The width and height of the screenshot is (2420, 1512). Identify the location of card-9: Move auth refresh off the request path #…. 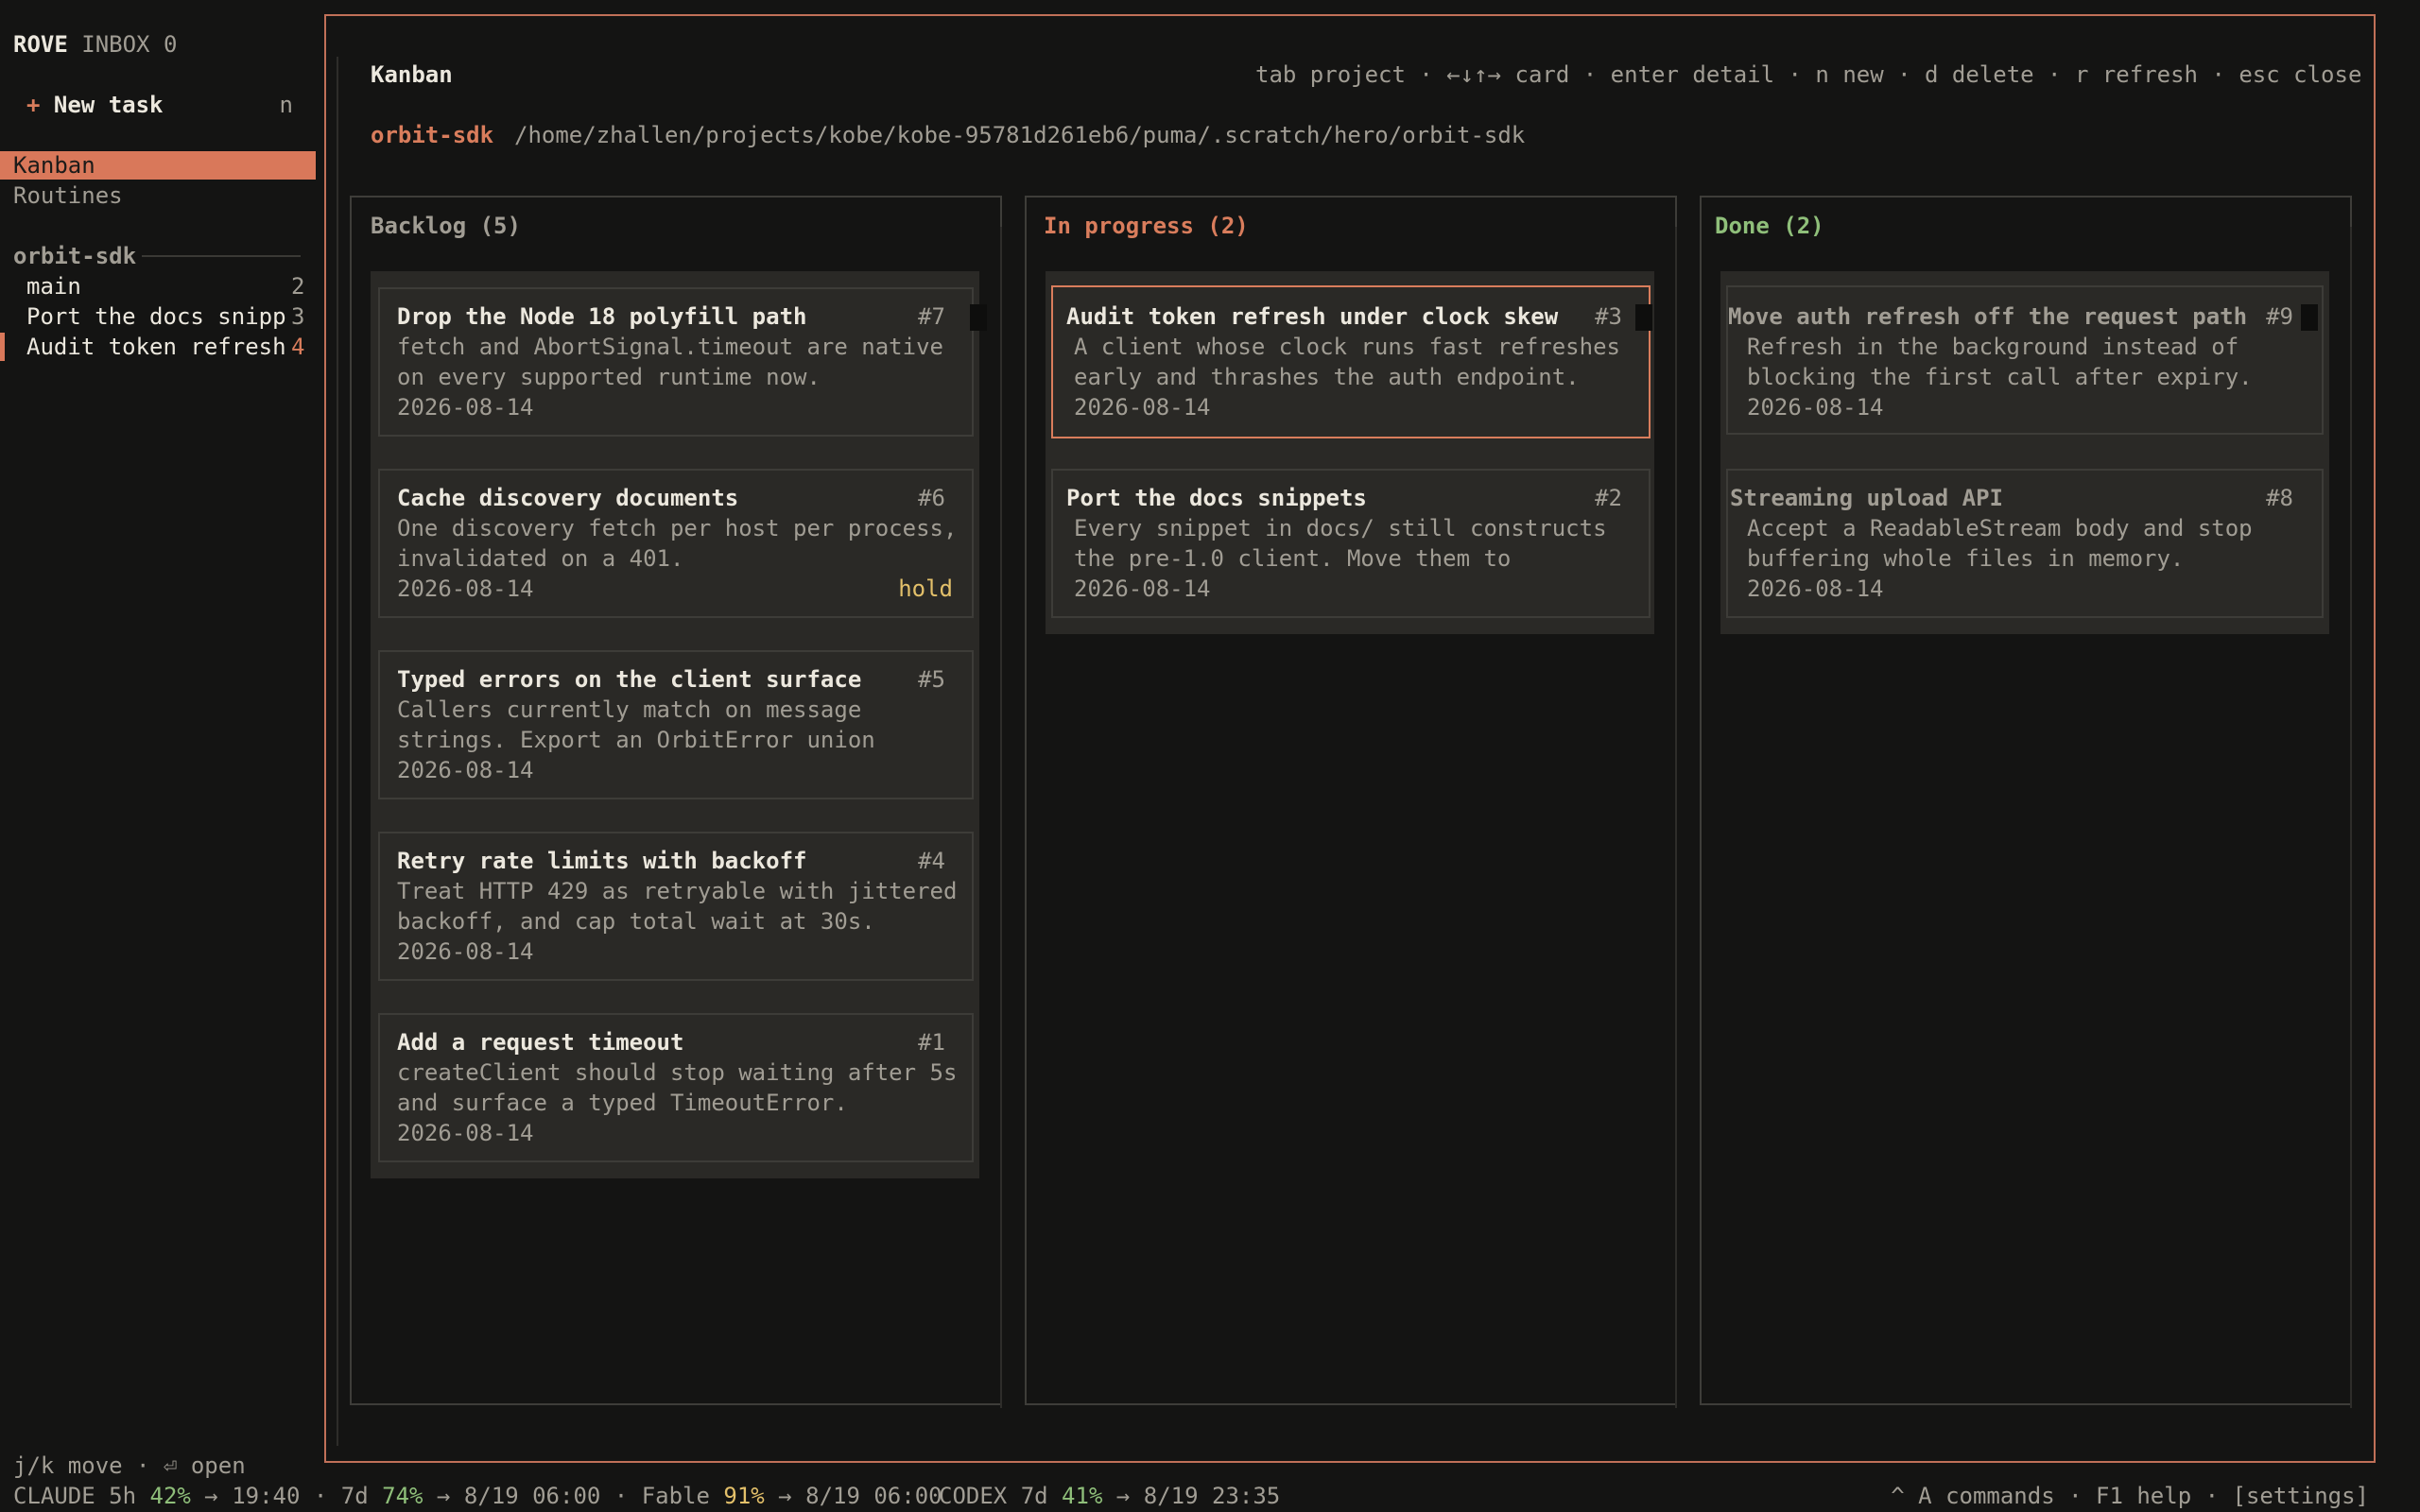
(2025, 360).